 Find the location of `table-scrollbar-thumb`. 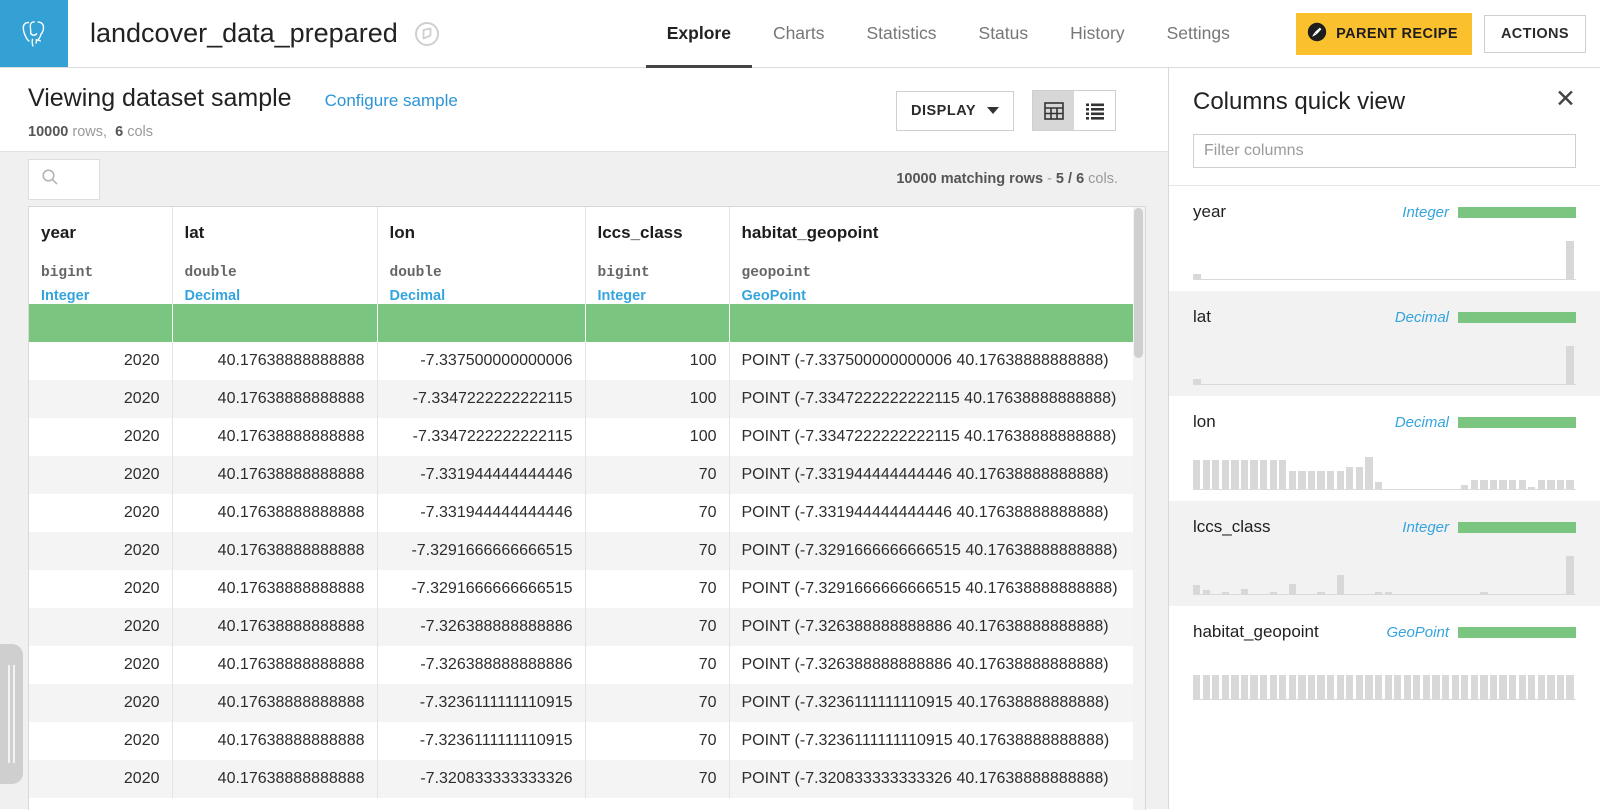

table-scrollbar-thumb is located at coordinates (1138, 283).